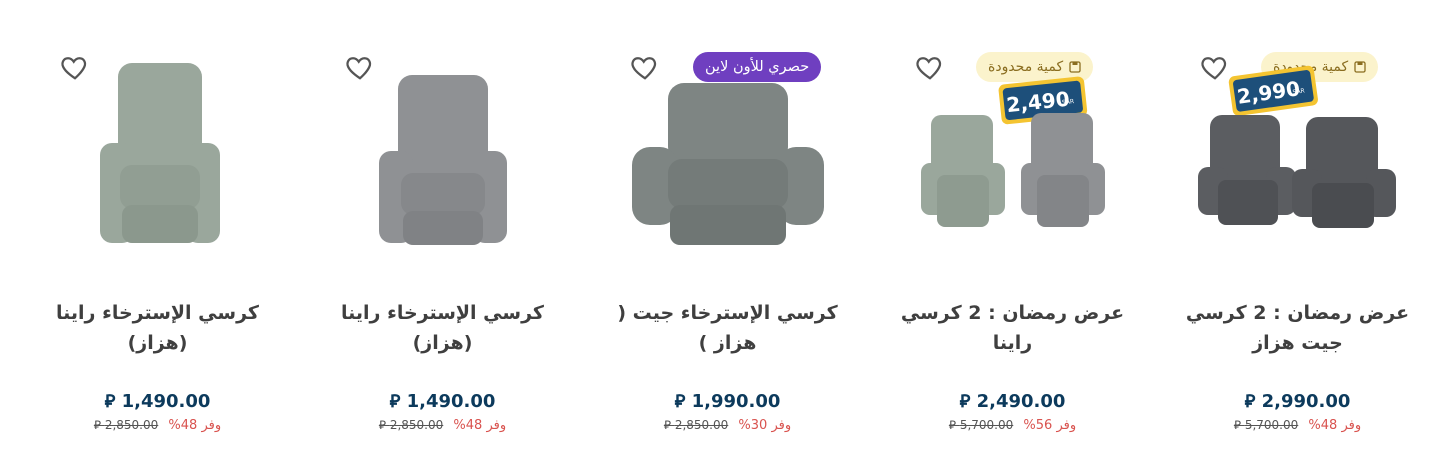 The height and width of the screenshot is (462, 1448). I want to click on discount-row: وفر 56% ⃁ 5,700.00, so click(1012, 425).